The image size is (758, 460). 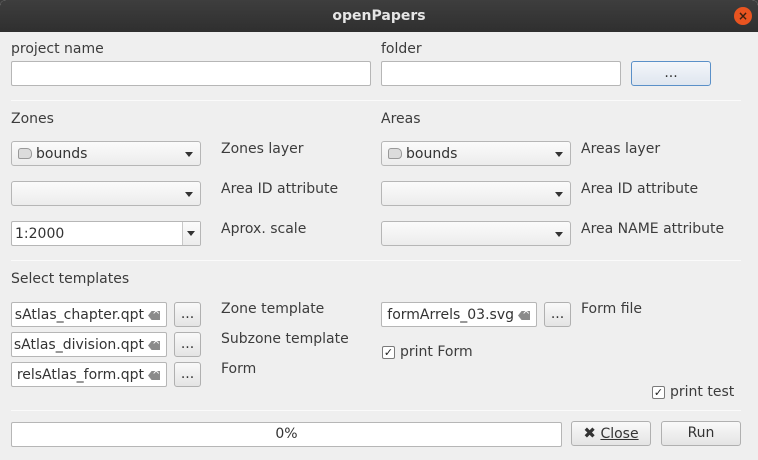 What do you see at coordinates (80, 375) in the screenshot?
I see `form-template-value: relsAtlas_form.qpt` at bounding box center [80, 375].